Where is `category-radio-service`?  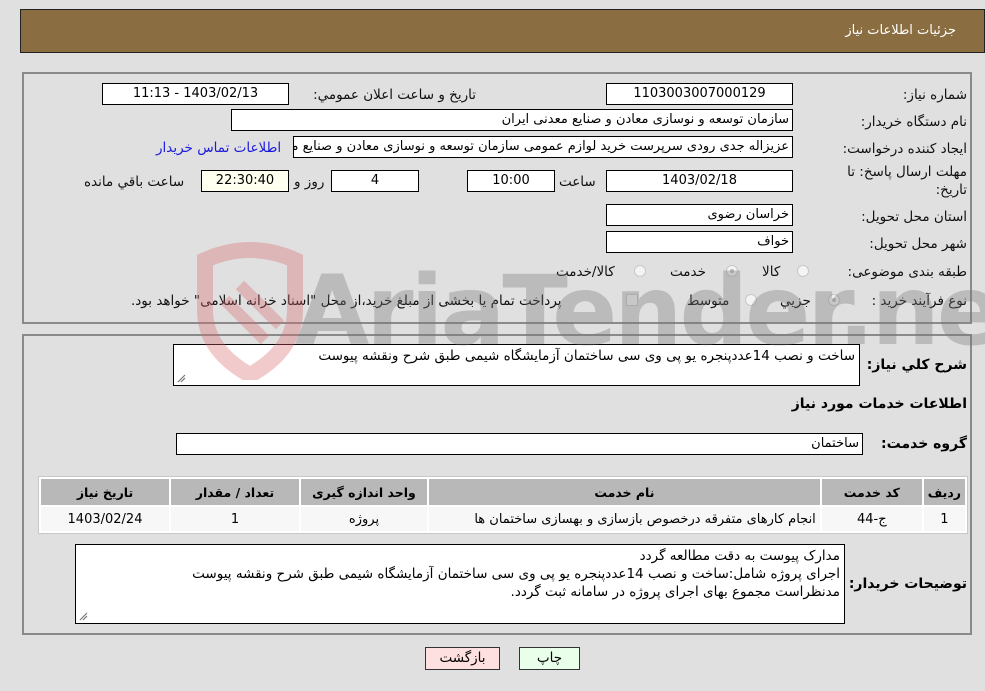 category-radio-service is located at coordinates (732, 271).